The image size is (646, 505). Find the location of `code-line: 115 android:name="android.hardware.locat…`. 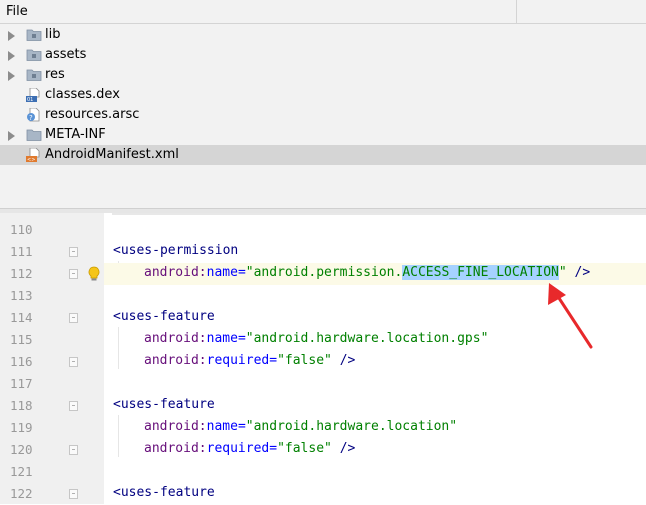

code-line: 115 android:name="android.hardware.locat… is located at coordinates (323, 340).